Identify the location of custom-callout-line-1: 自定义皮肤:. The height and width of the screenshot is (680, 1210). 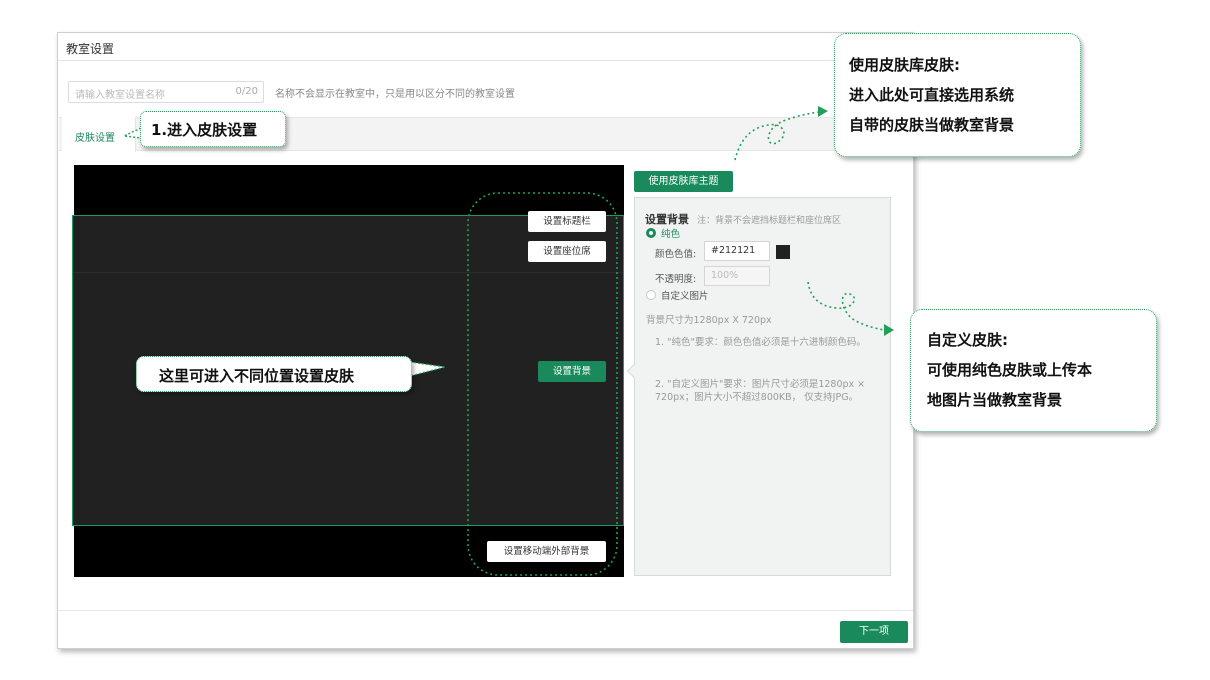
(967, 340).